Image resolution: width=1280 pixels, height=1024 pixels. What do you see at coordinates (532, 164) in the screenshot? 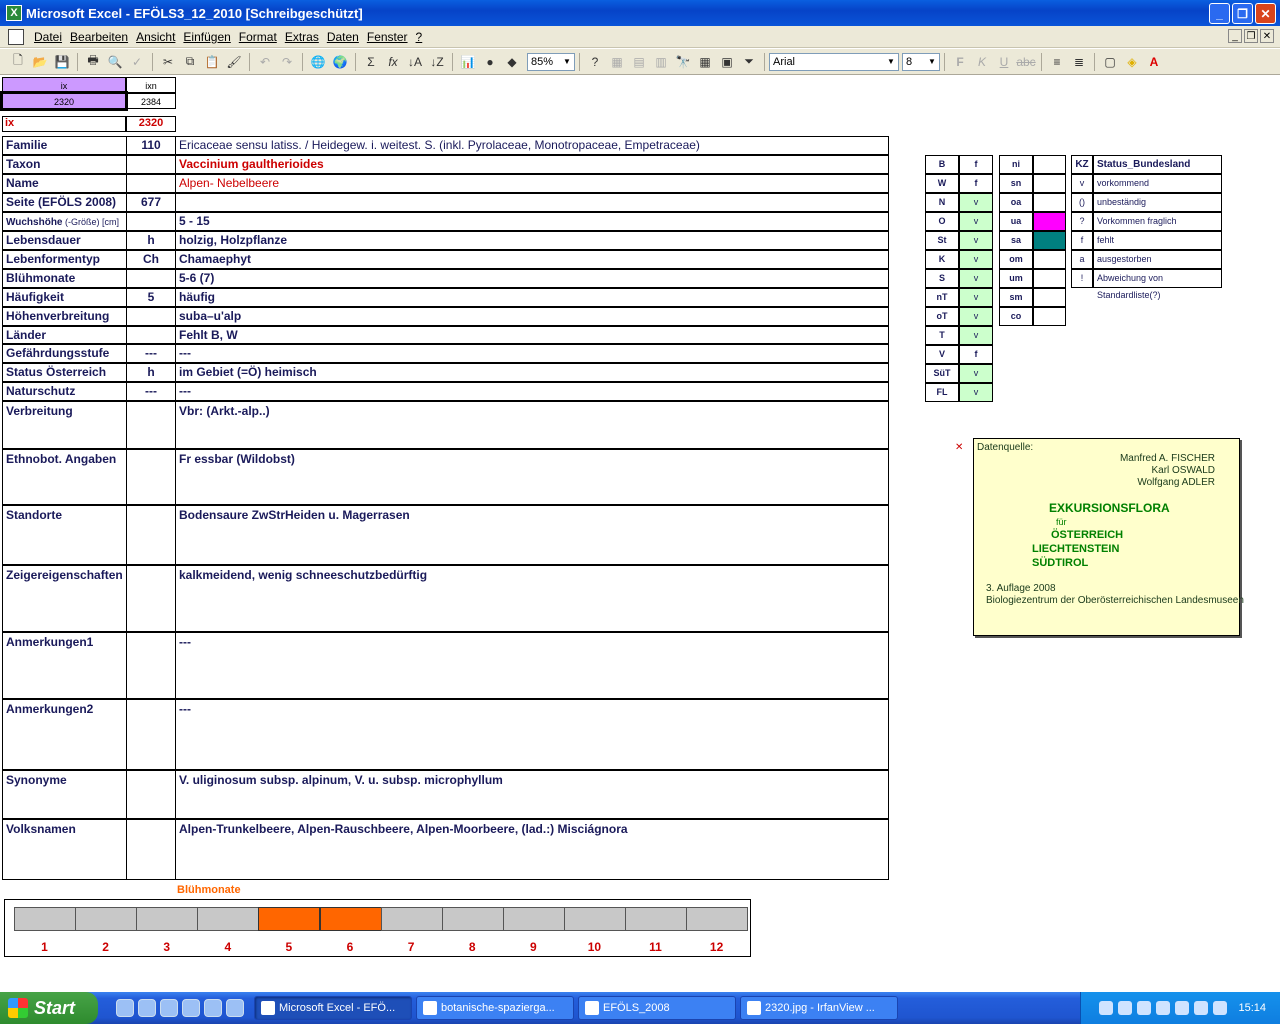
I see `row-value-cell: Vaccinium gaultherioides` at bounding box center [532, 164].